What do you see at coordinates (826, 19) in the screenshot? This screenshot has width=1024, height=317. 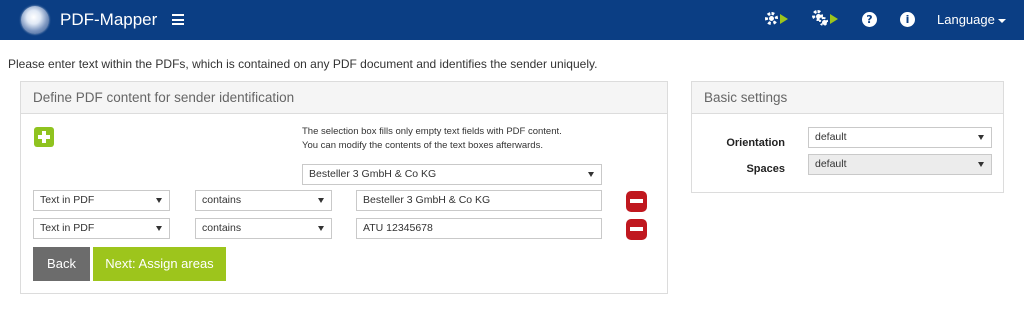 I see `gears-play-icon` at bounding box center [826, 19].